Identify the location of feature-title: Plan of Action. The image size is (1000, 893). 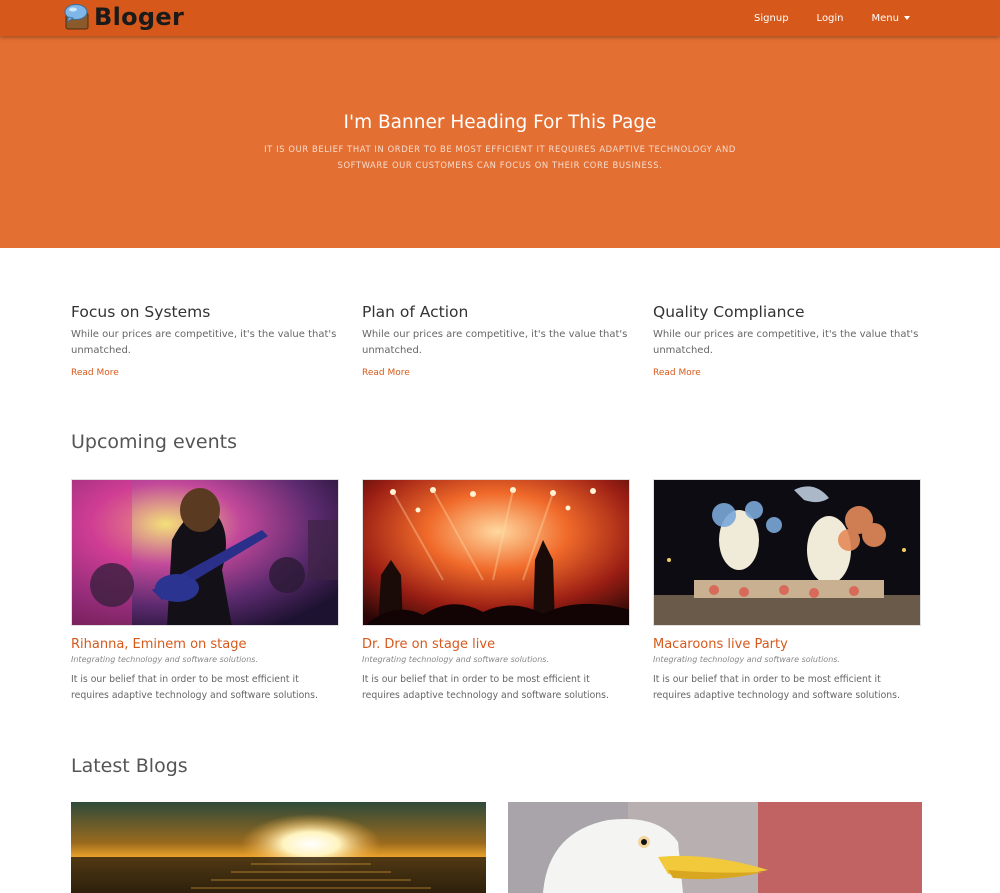
(415, 312).